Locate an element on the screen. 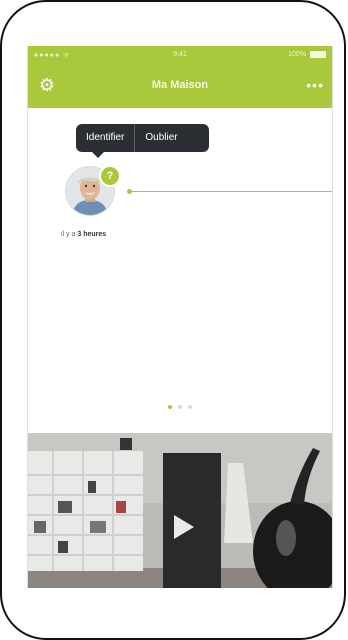 The width and height of the screenshot is (348, 640). play-icon is located at coordinates (184, 527).